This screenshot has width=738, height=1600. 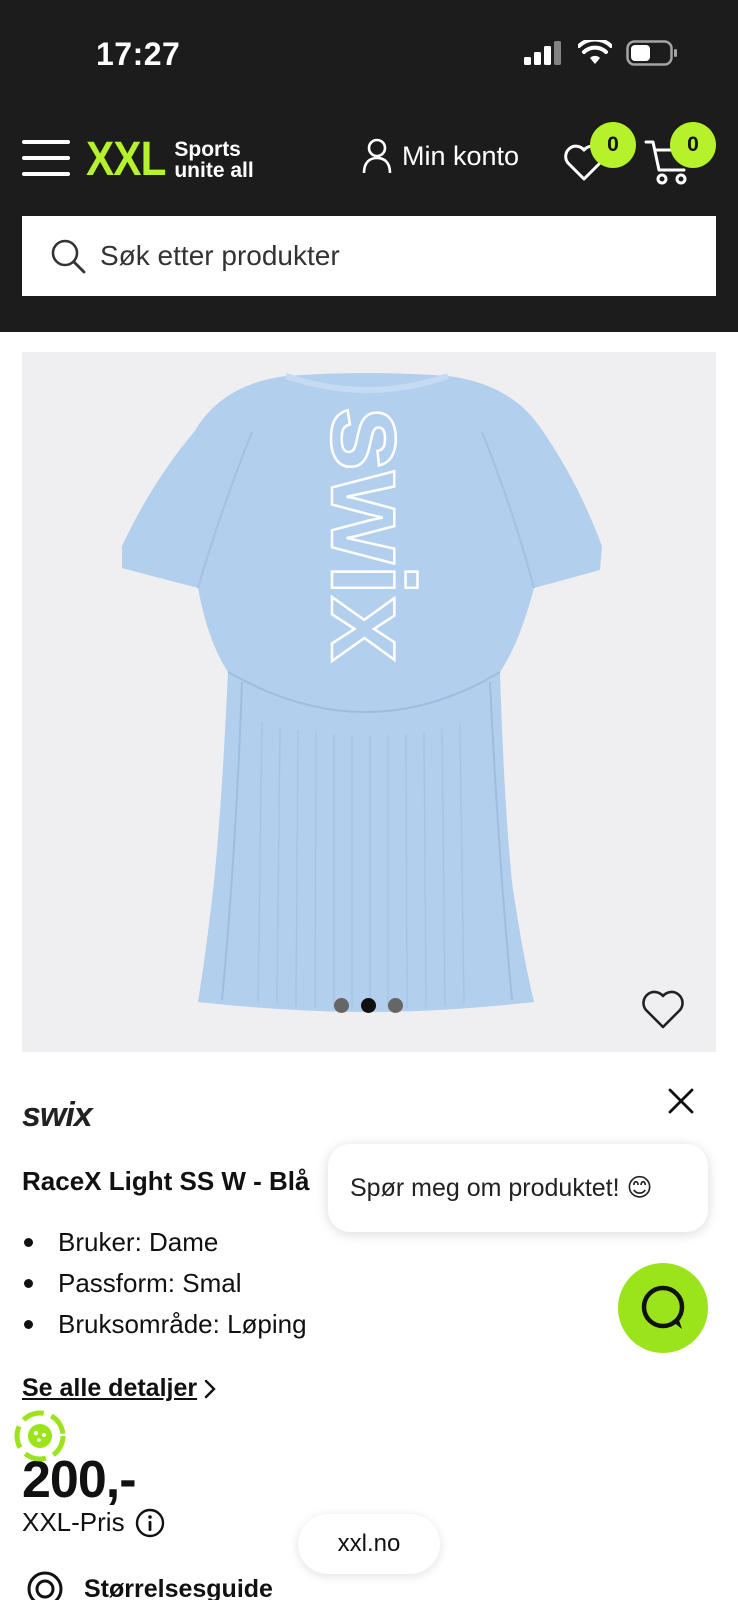 What do you see at coordinates (110, 1388) in the screenshot?
I see `see-all-details-label: Se alle detaljer` at bounding box center [110, 1388].